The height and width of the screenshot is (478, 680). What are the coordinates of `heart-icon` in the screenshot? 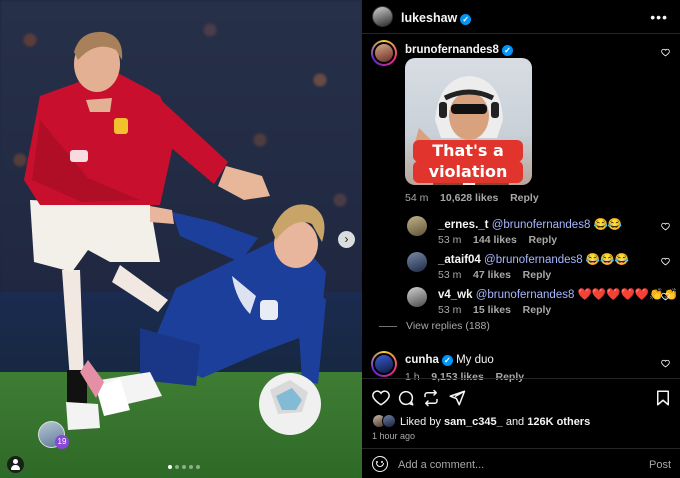 It's located at (381, 398).